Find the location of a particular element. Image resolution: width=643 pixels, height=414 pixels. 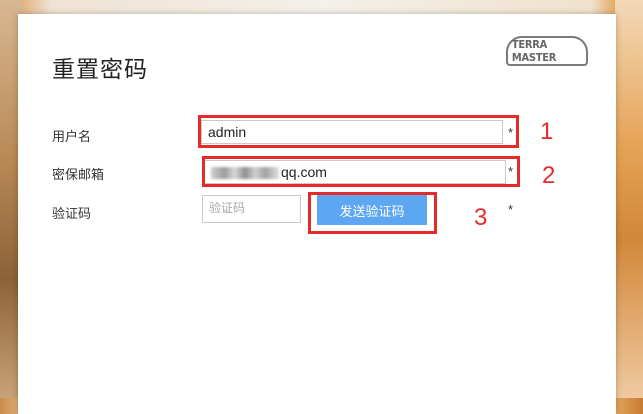

background-right is located at coordinates (629, 199).